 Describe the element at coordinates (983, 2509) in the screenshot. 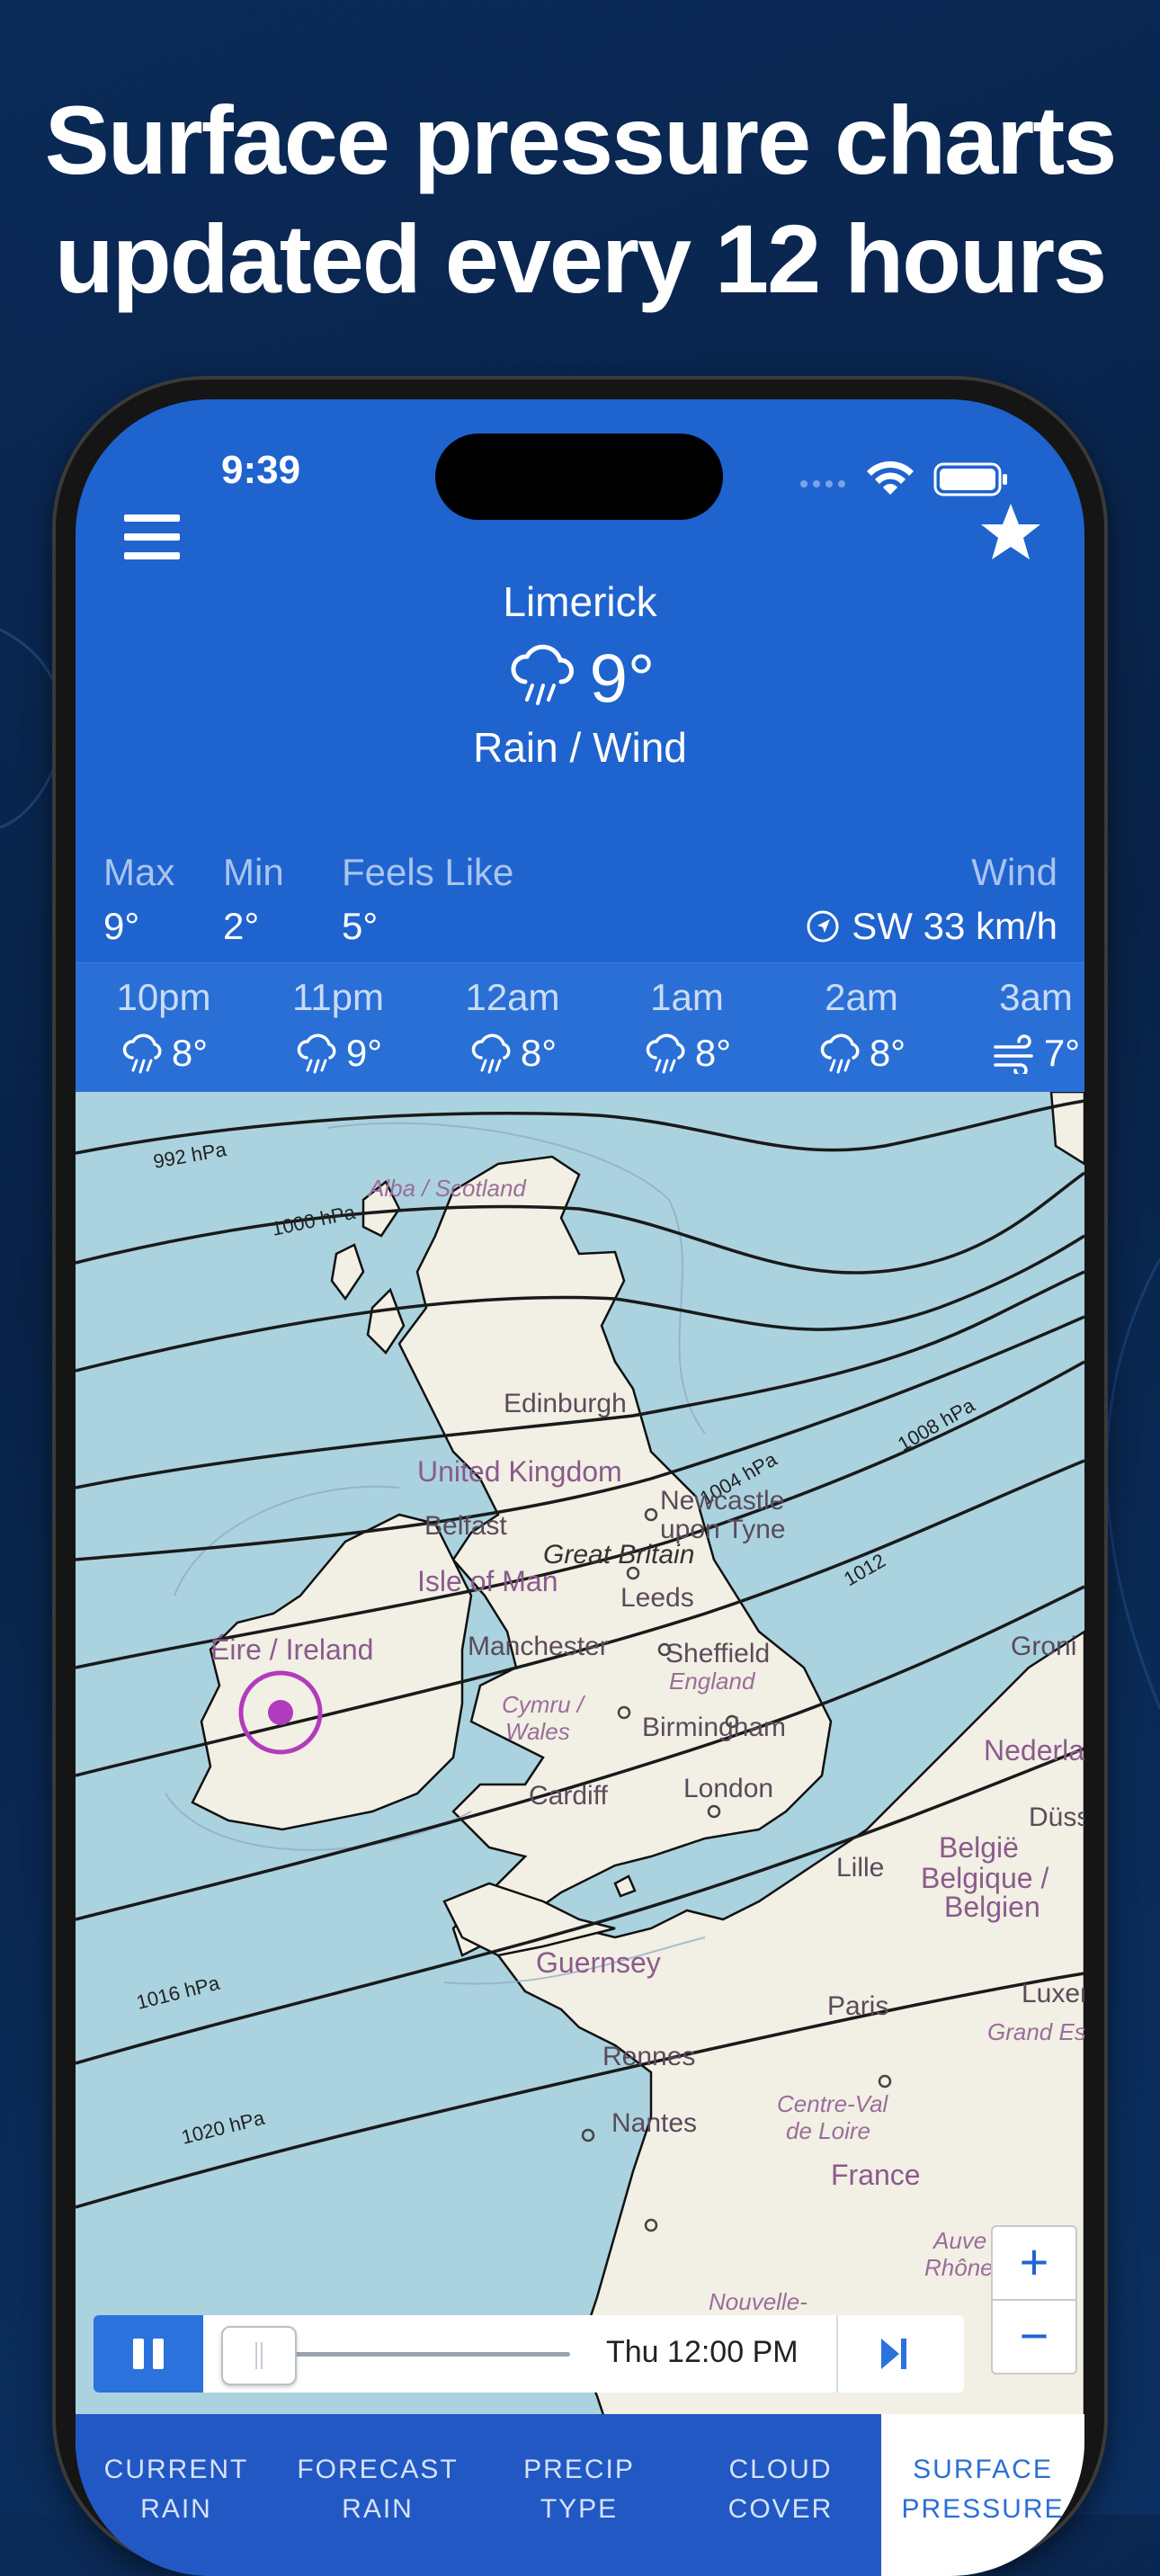

I see `tab-label: PRESSURE` at that location.